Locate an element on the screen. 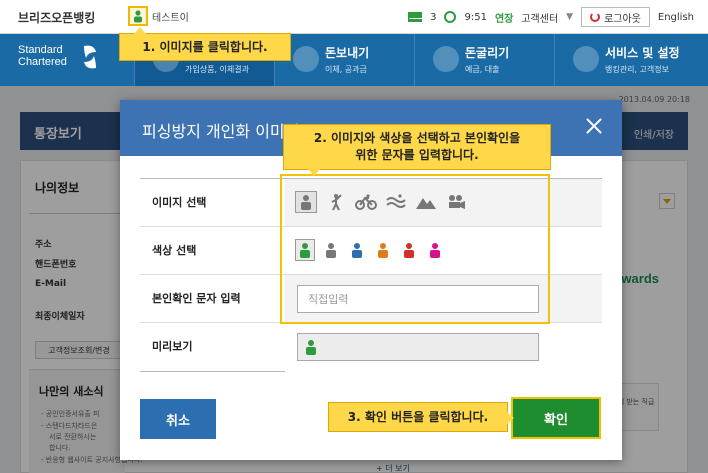  top-right-controls: 3 9:51 연장 고객센터 ▼ 로그아웃 English is located at coordinates (551, 17).